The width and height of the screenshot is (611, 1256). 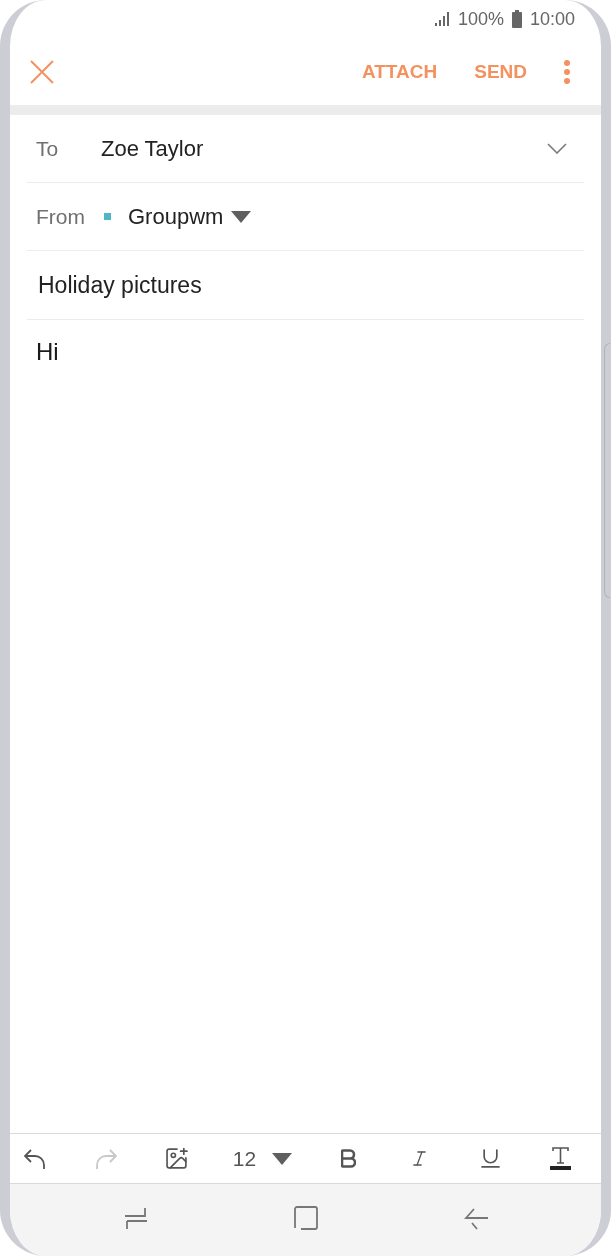 What do you see at coordinates (302, 285) in the screenshot?
I see `subject-field: Holiday pictures` at bounding box center [302, 285].